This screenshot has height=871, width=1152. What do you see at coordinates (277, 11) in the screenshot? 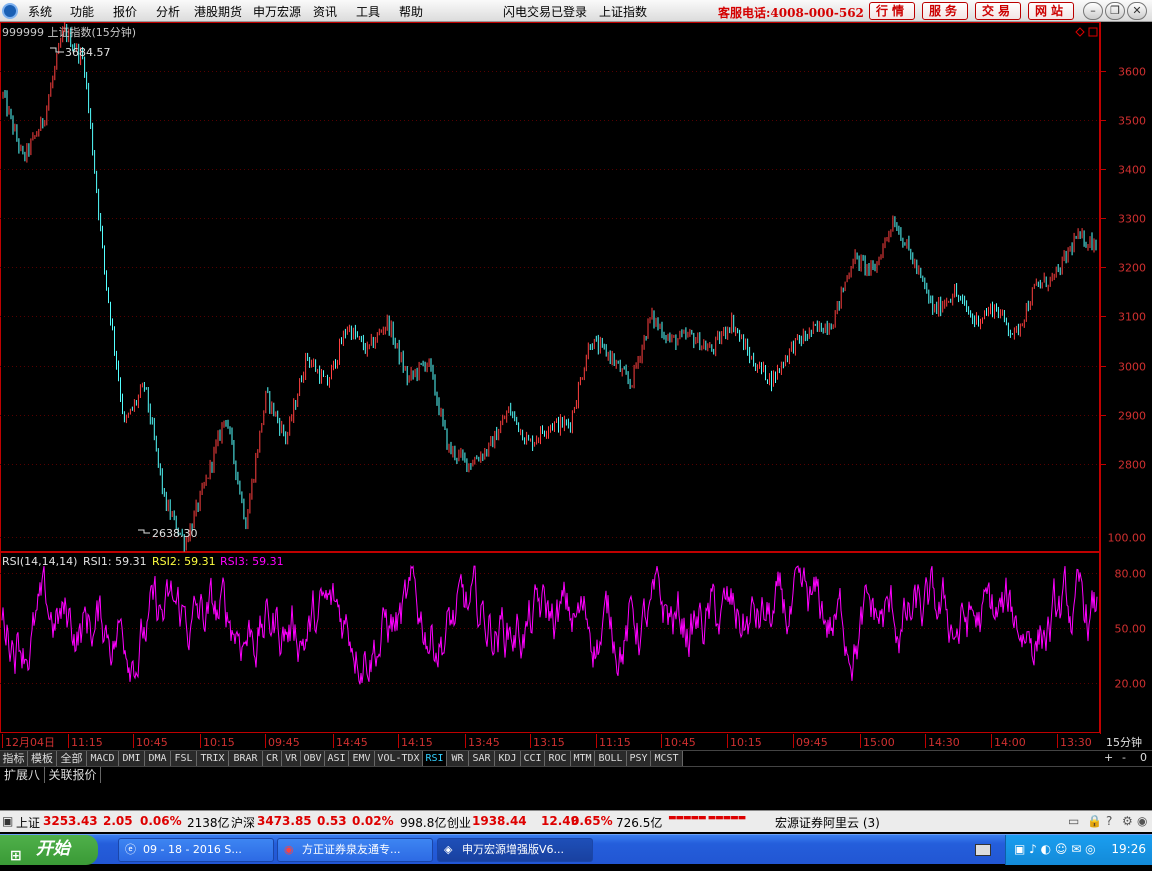
I see `menu-item-swhy: 申万宏源` at bounding box center [277, 11].